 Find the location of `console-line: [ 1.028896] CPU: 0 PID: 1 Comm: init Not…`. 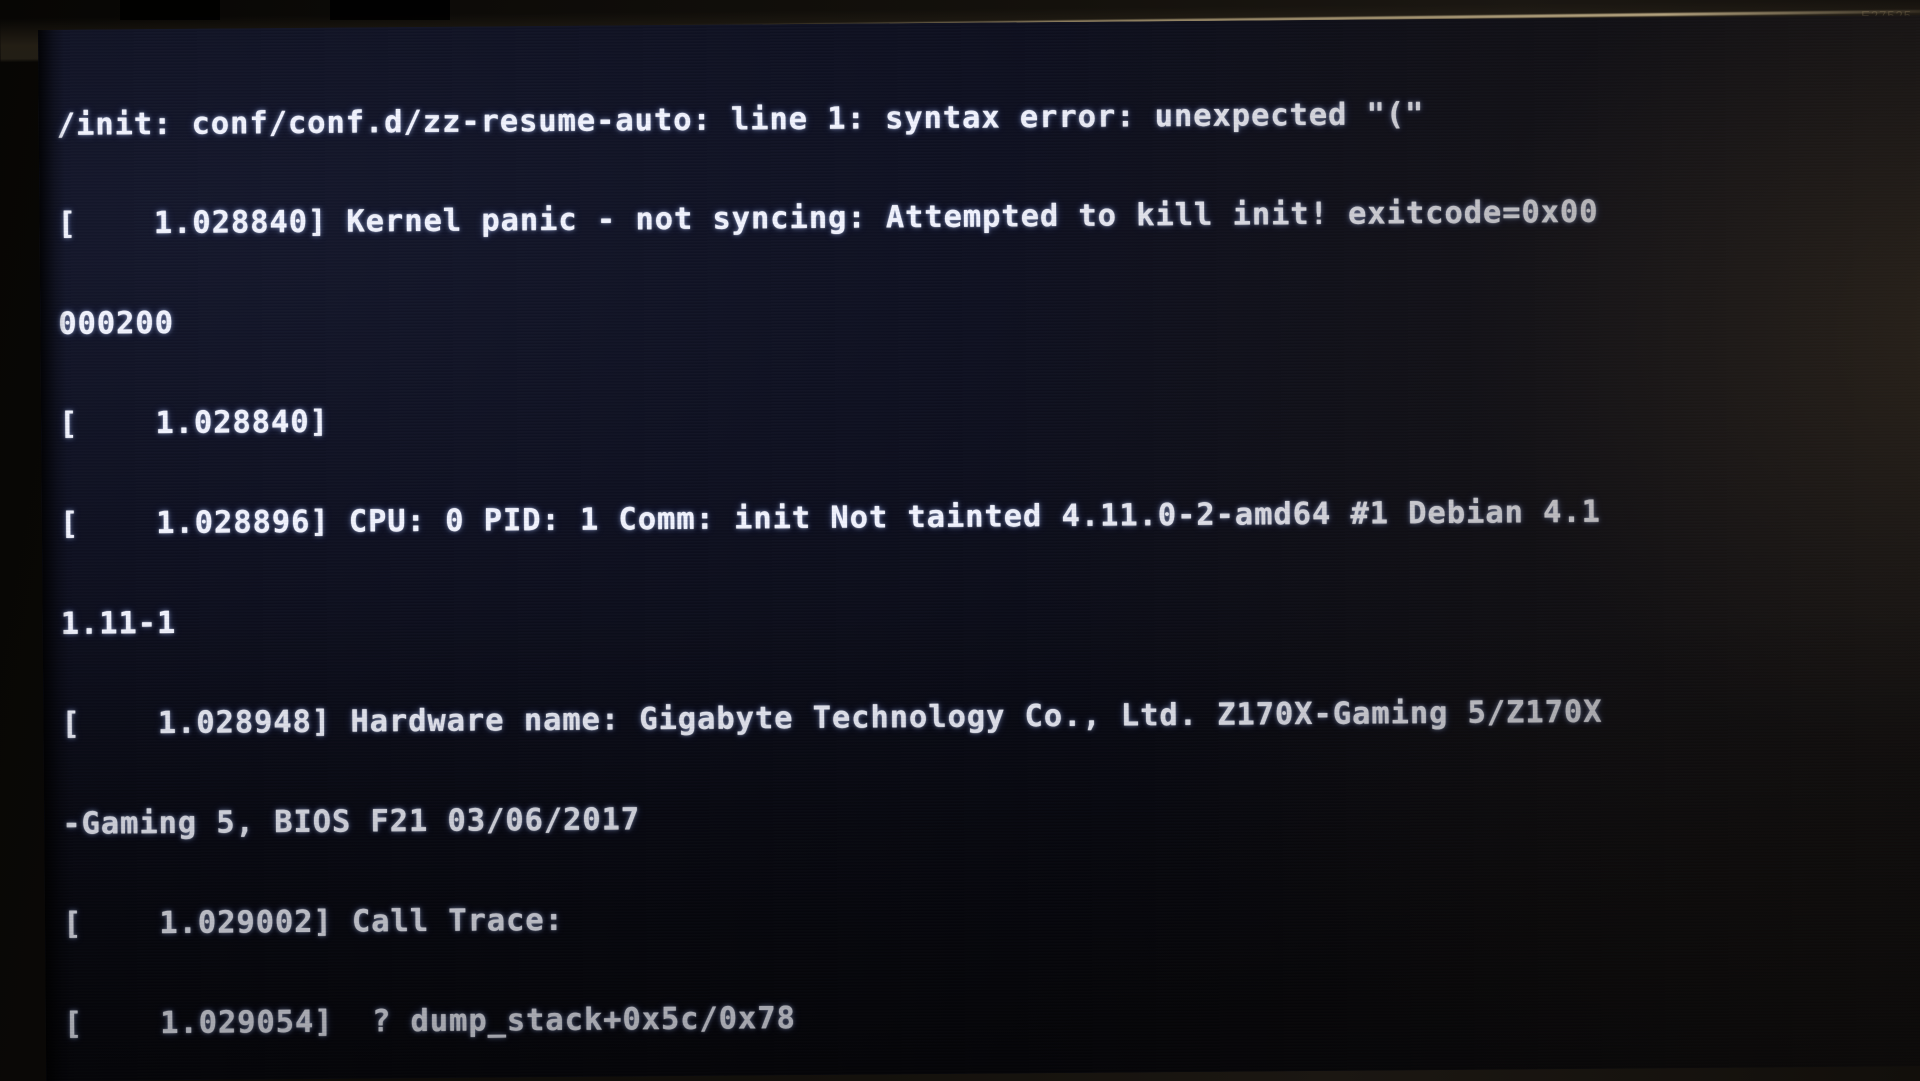

console-line: [ 1.028896] CPU: 0 PID: 1 Comm: init Not… is located at coordinates (830, 518).